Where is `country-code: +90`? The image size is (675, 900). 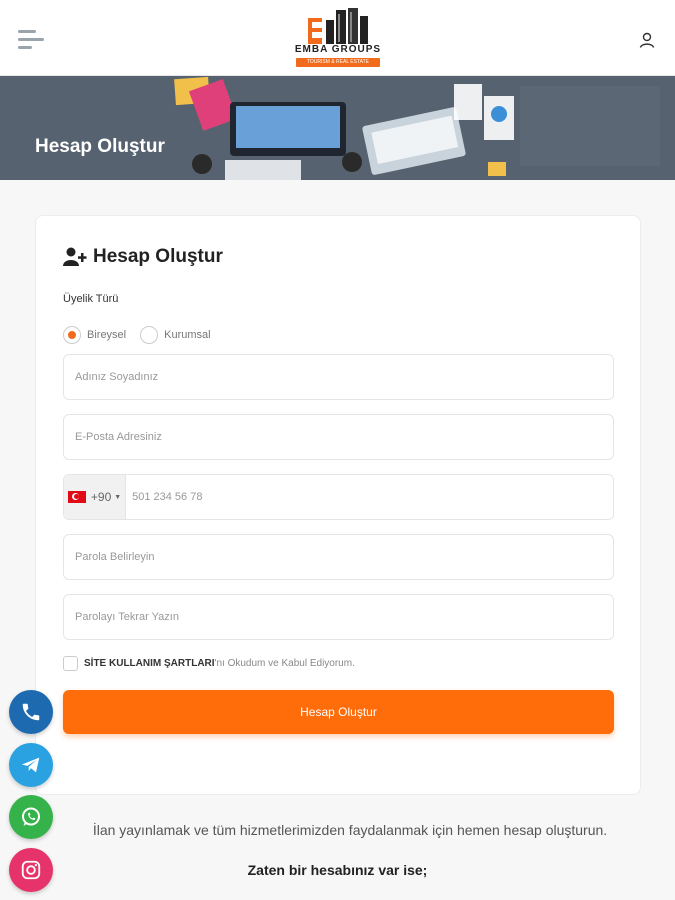 country-code: +90 is located at coordinates (101, 497).